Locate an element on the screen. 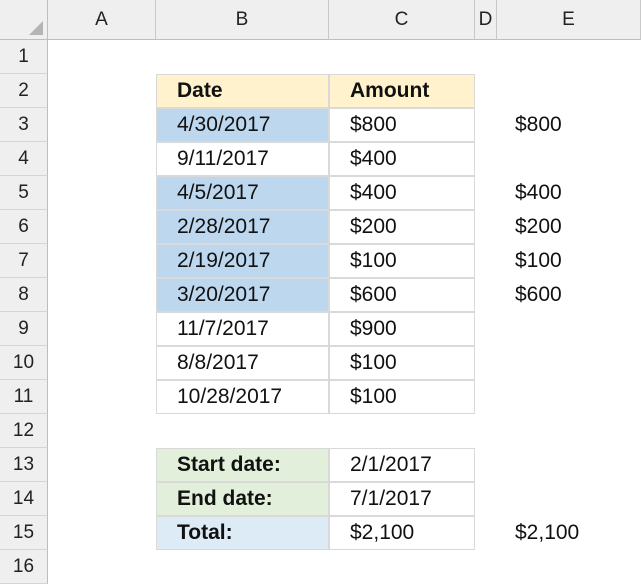 This screenshot has height=584, width=641. total-label: Total: is located at coordinates (242, 533).